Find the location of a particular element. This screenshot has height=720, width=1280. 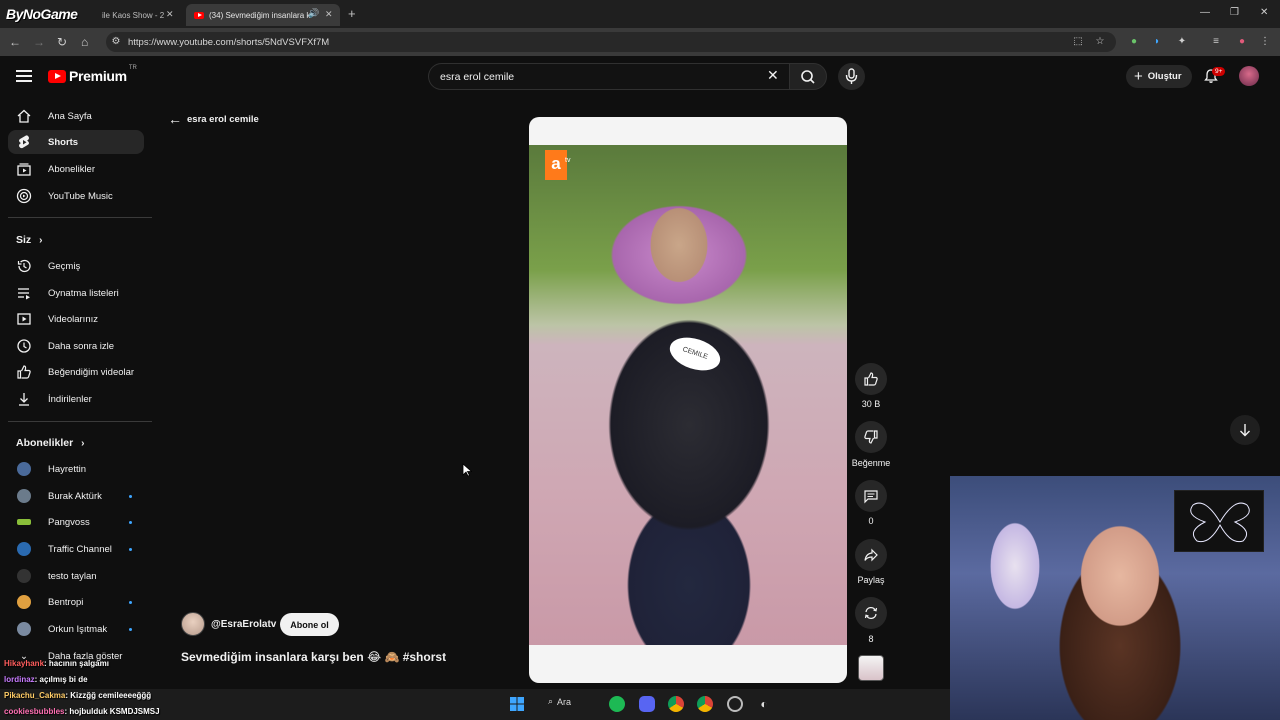

voice-search-button is located at coordinates (851, 76).